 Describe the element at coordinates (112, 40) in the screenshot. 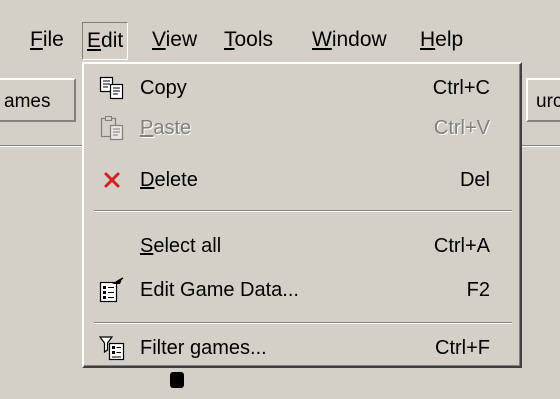

I see `menu-edit-label: dit` at that location.